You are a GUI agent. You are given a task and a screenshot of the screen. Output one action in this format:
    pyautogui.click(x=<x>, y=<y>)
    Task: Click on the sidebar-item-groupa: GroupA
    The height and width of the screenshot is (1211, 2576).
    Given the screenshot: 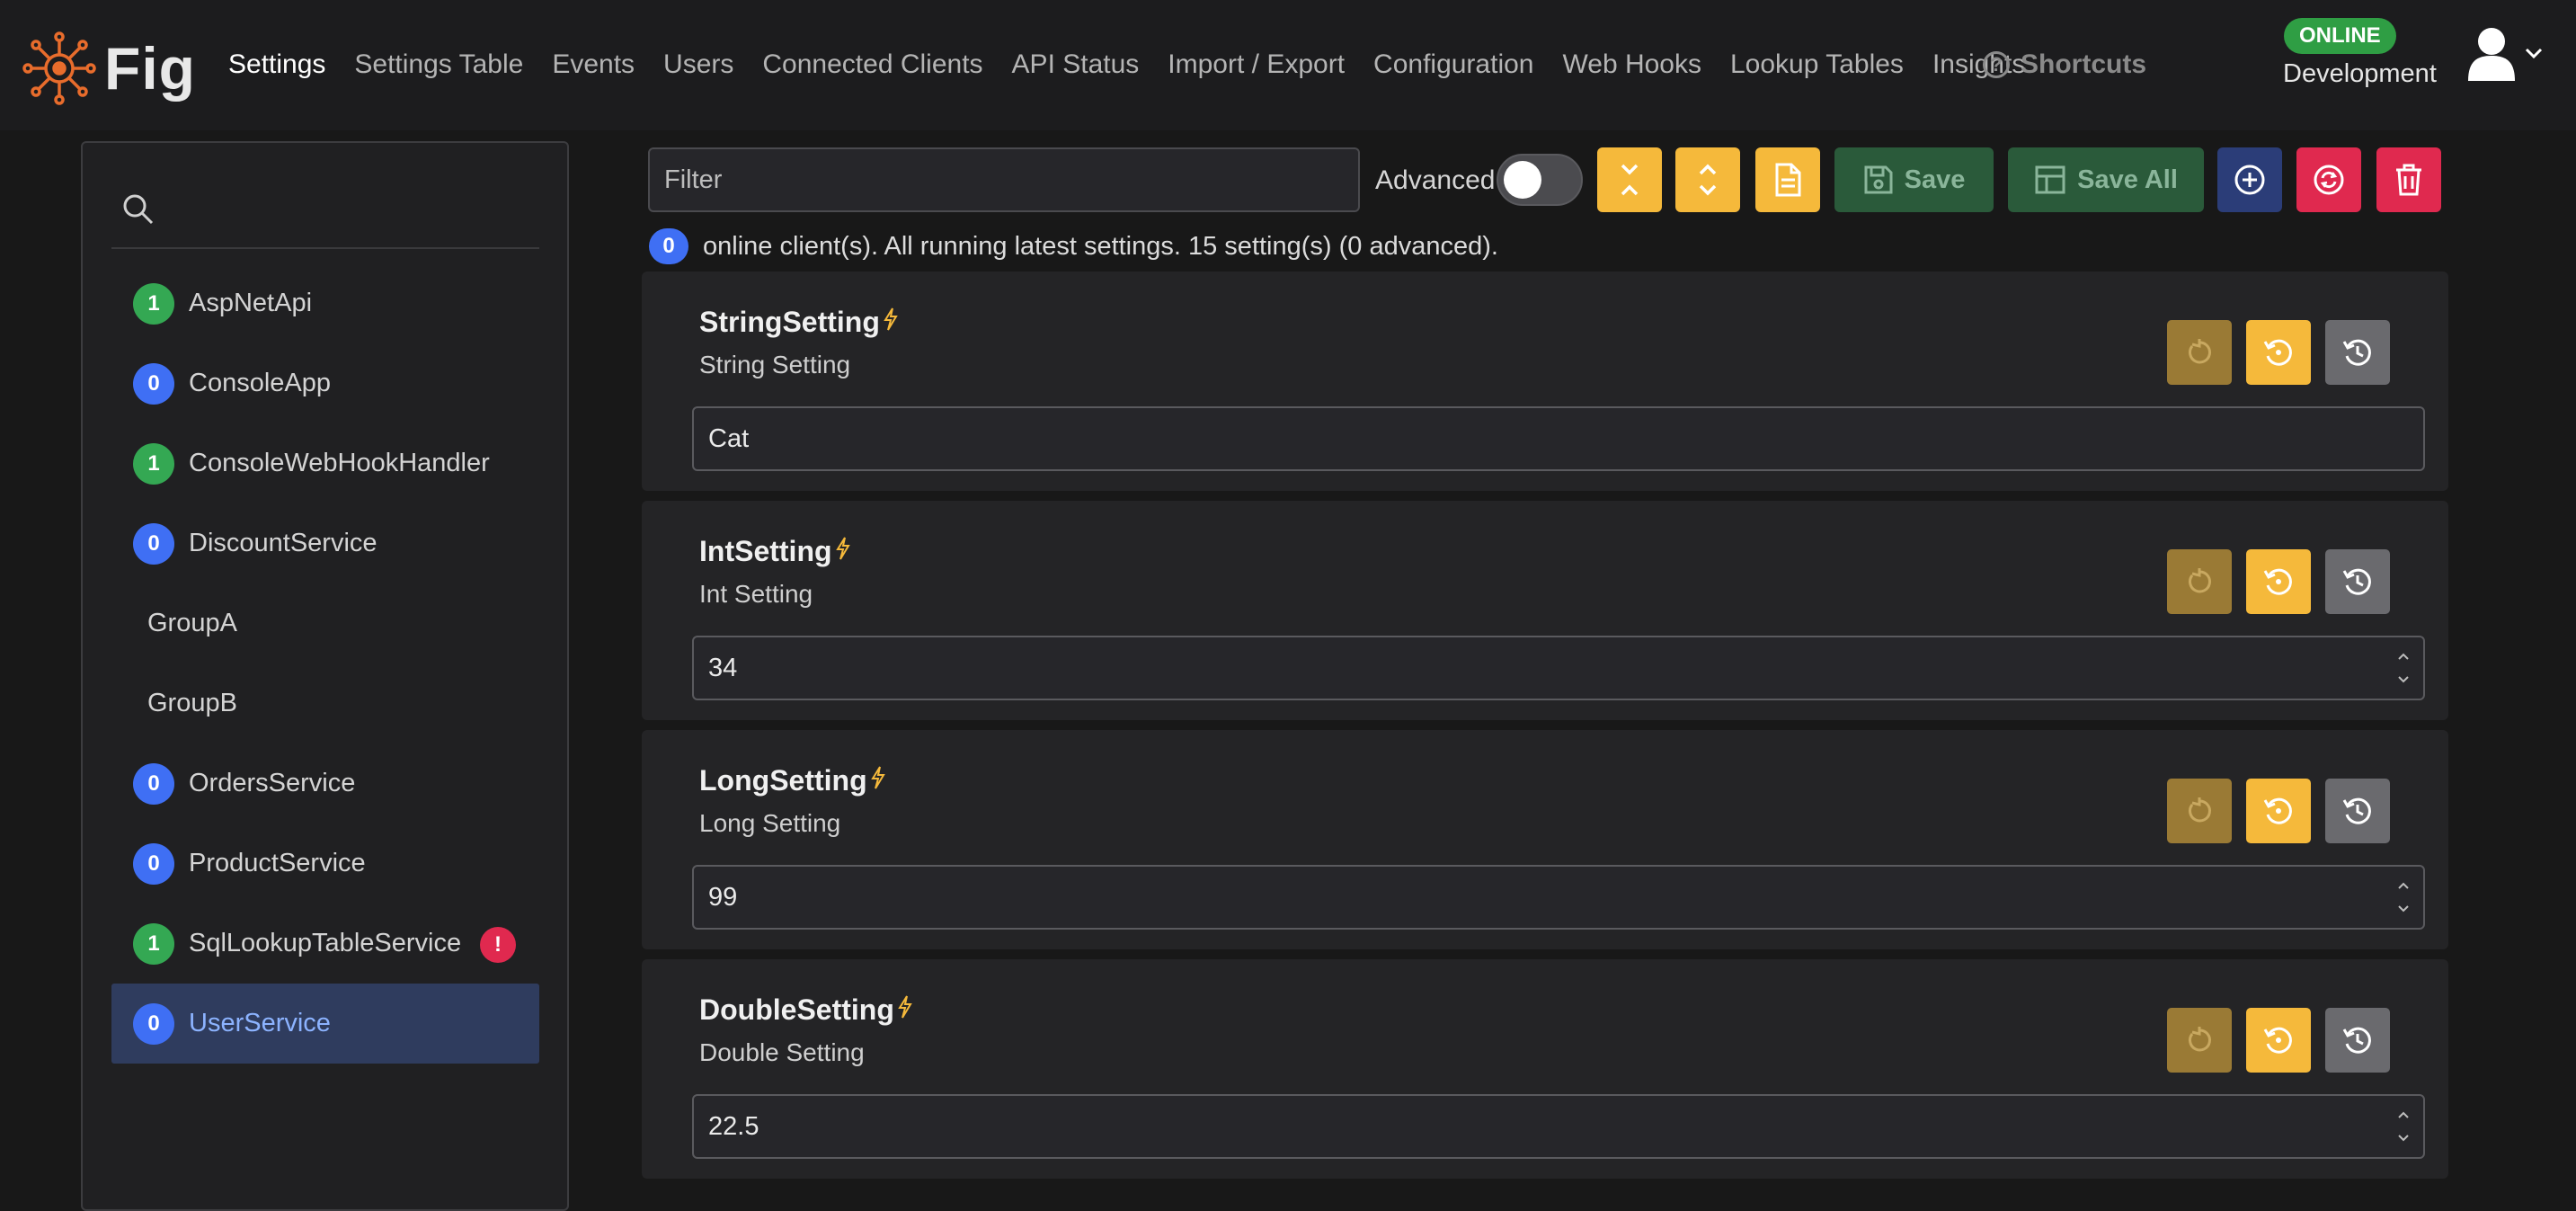 What is the action you would take?
    pyautogui.click(x=325, y=623)
    